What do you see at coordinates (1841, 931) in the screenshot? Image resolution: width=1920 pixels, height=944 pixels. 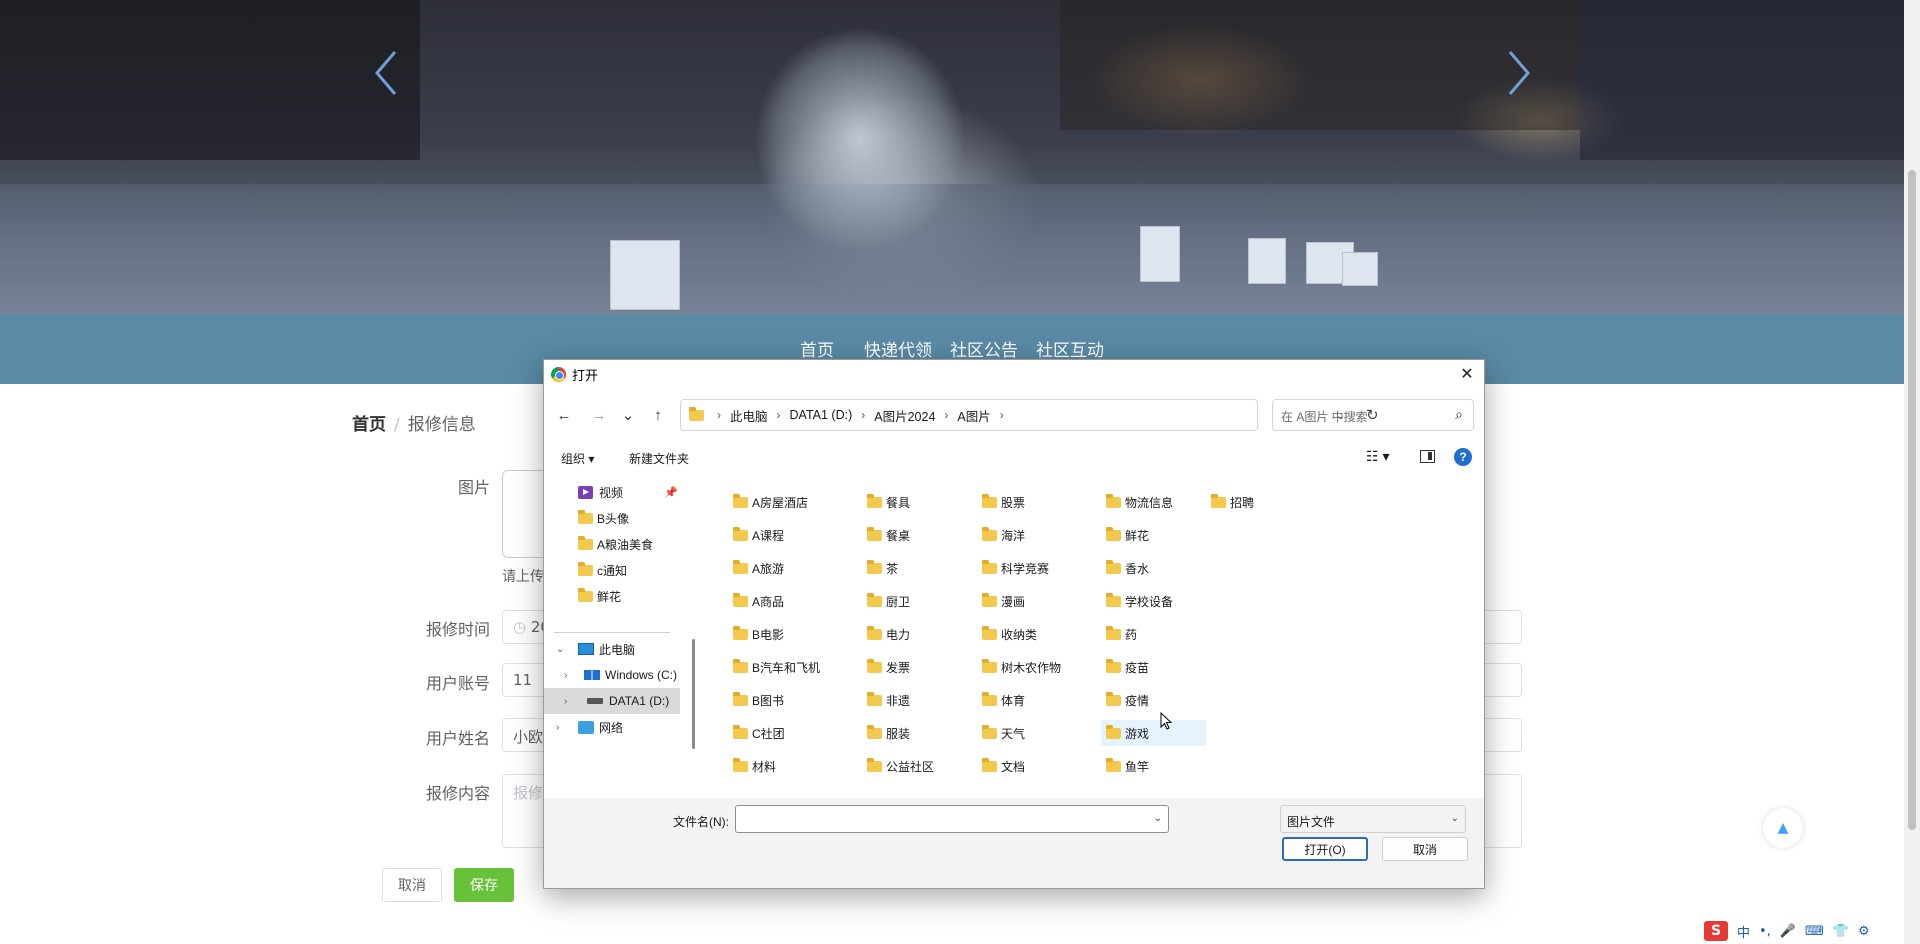 I see `skin-icon: 👕` at bounding box center [1841, 931].